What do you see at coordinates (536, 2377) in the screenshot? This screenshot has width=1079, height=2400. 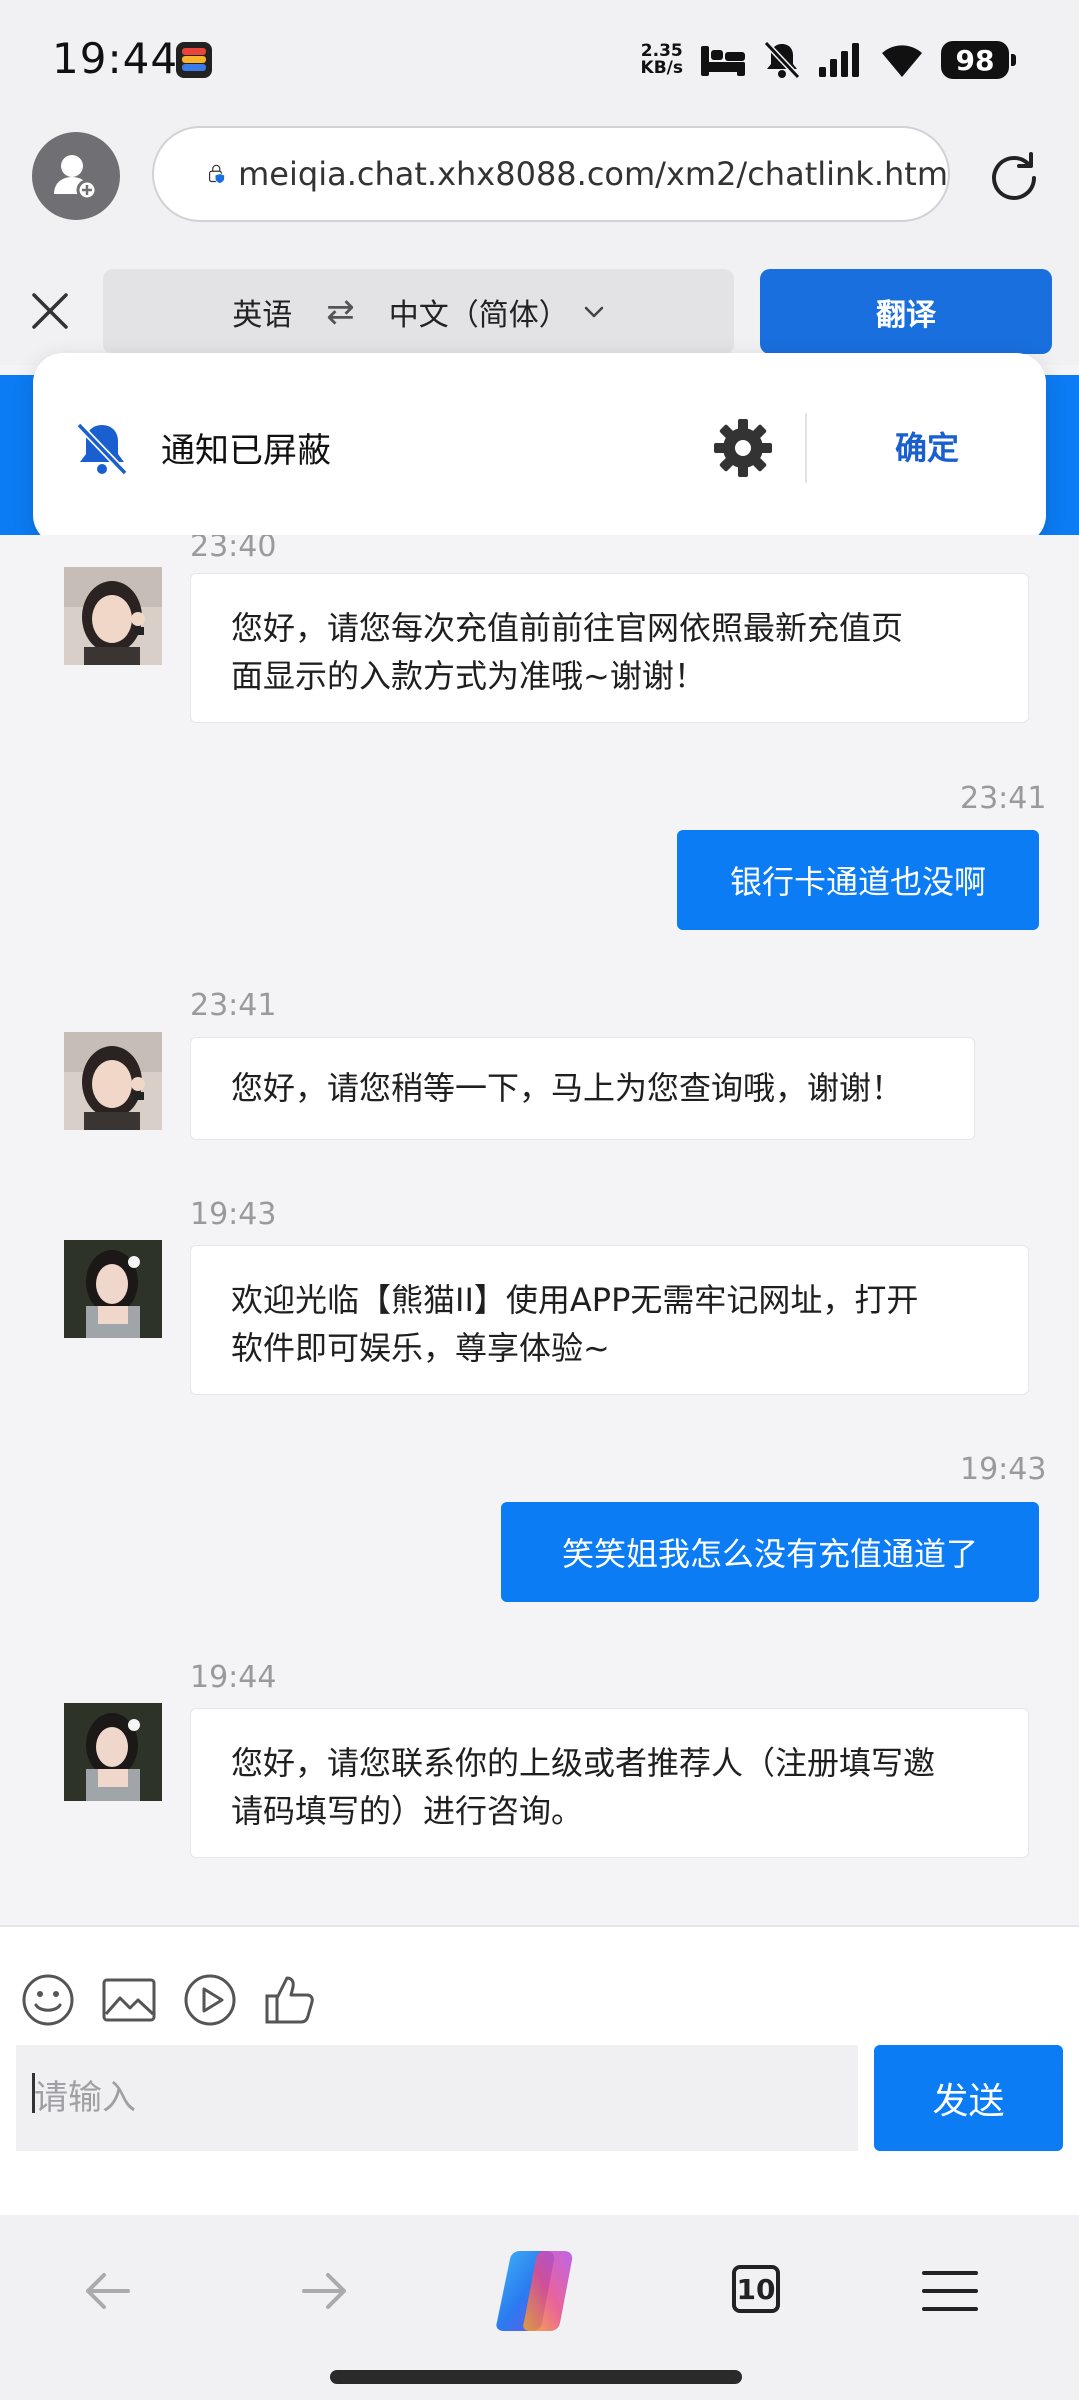 I see `home-indicator` at bounding box center [536, 2377].